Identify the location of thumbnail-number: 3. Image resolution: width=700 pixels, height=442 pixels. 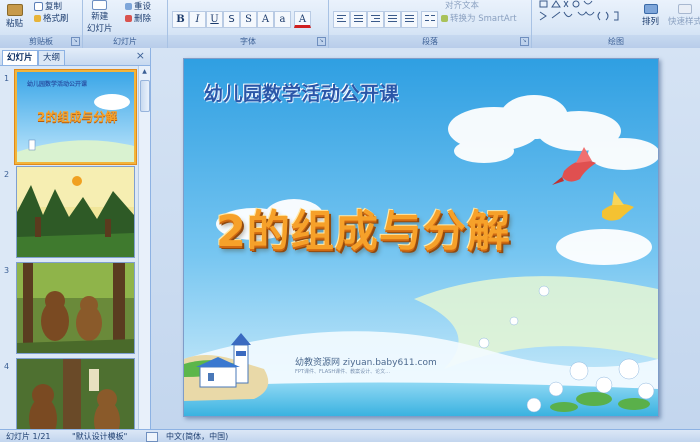
(7, 270).